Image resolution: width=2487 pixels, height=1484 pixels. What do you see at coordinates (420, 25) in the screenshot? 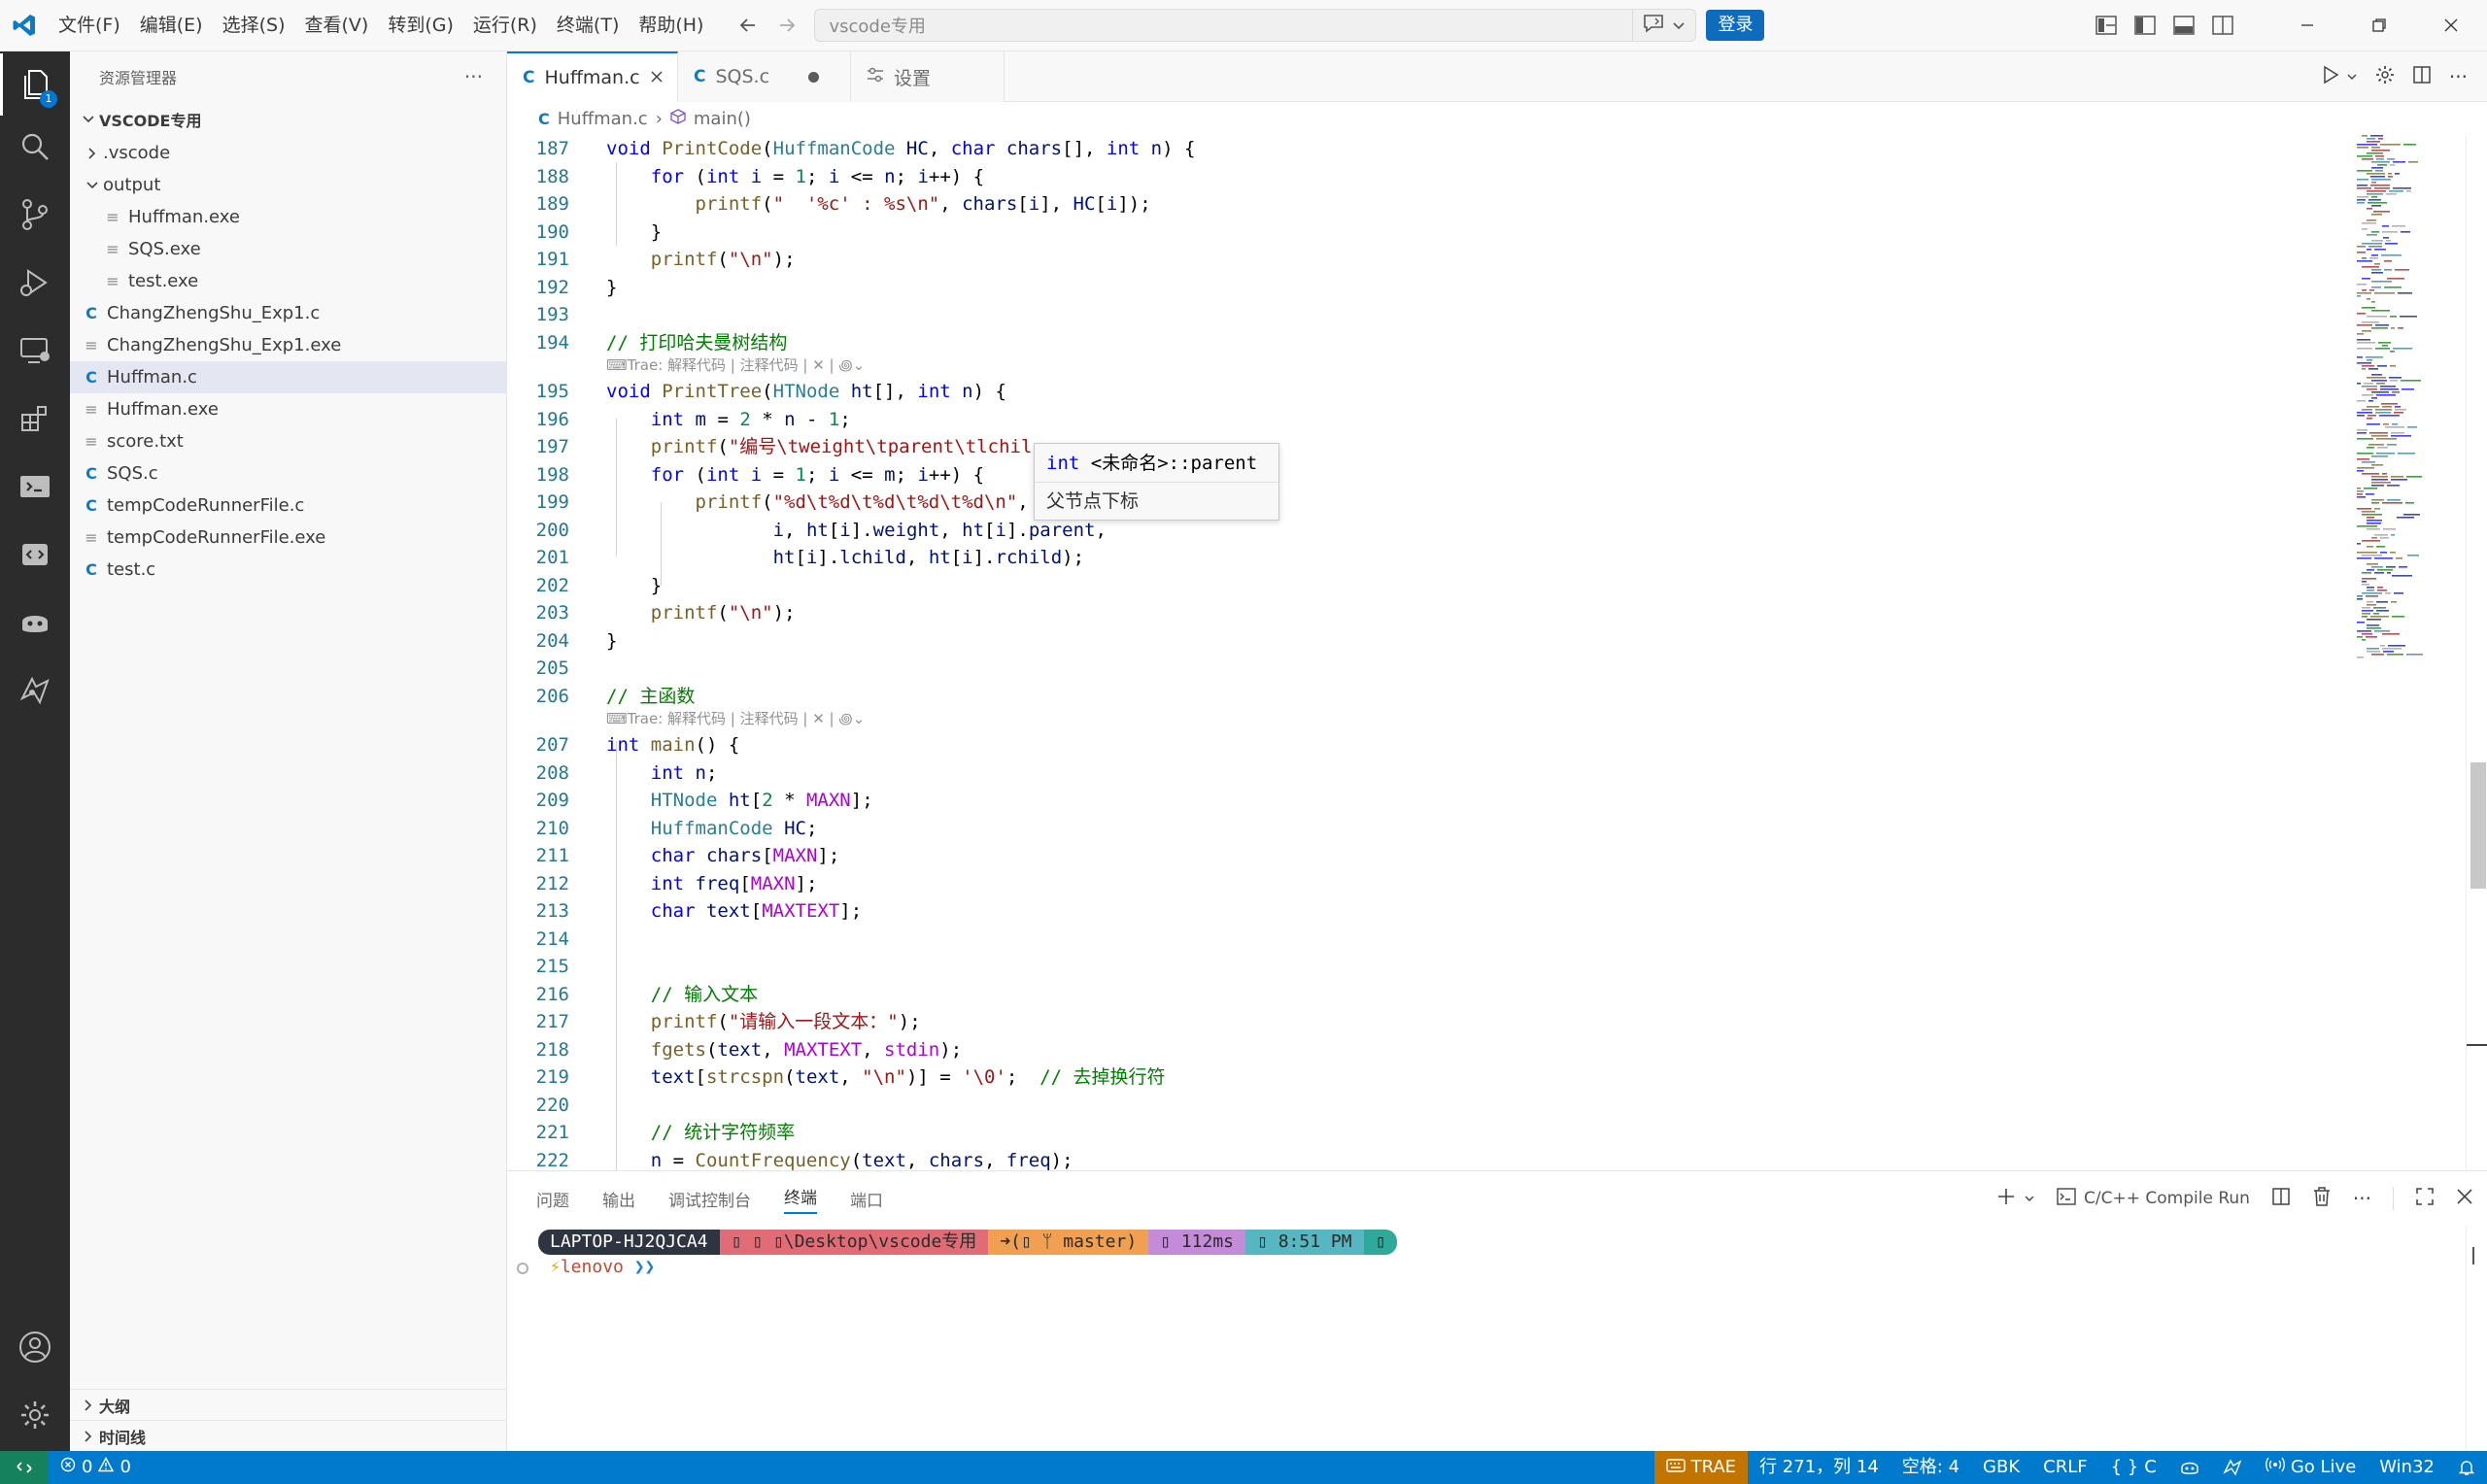
I see `menu-item: 转到(G)` at bounding box center [420, 25].